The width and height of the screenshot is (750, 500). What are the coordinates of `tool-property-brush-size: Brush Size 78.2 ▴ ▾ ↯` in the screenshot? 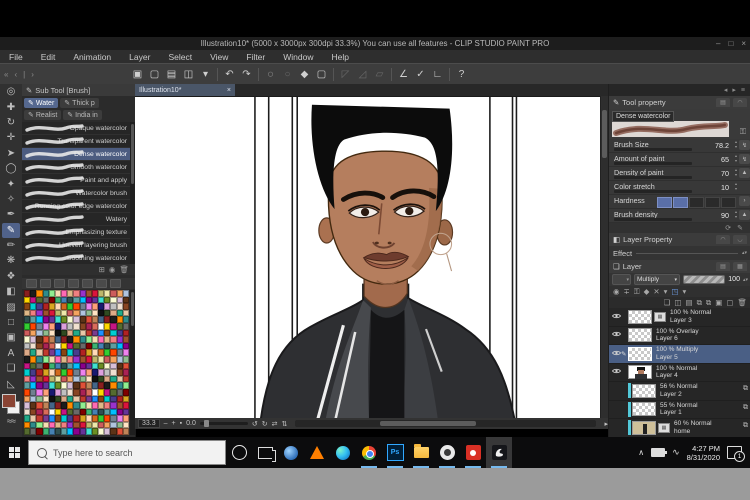 It's located at (679, 146).